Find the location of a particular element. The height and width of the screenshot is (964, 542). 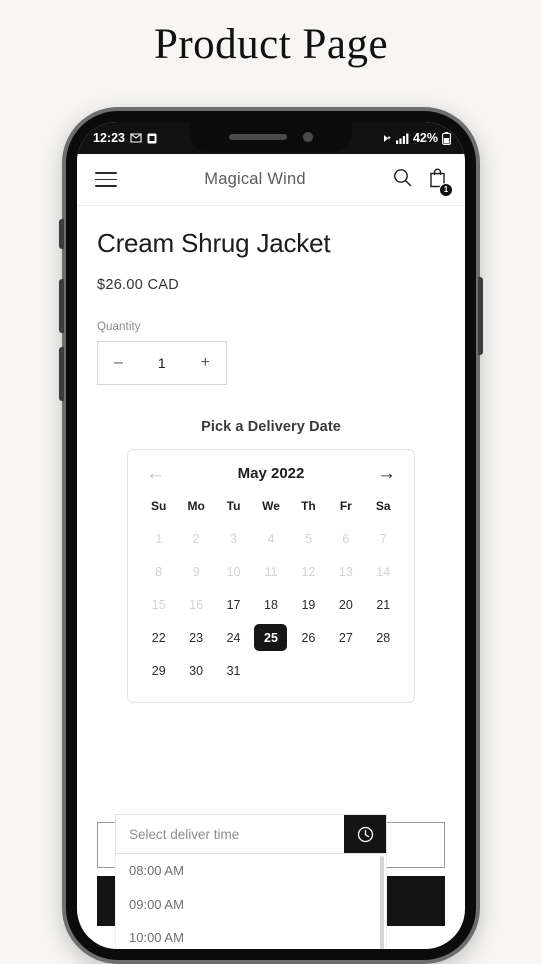

calendar-day-30: 30 is located at coordinates (195, 670).